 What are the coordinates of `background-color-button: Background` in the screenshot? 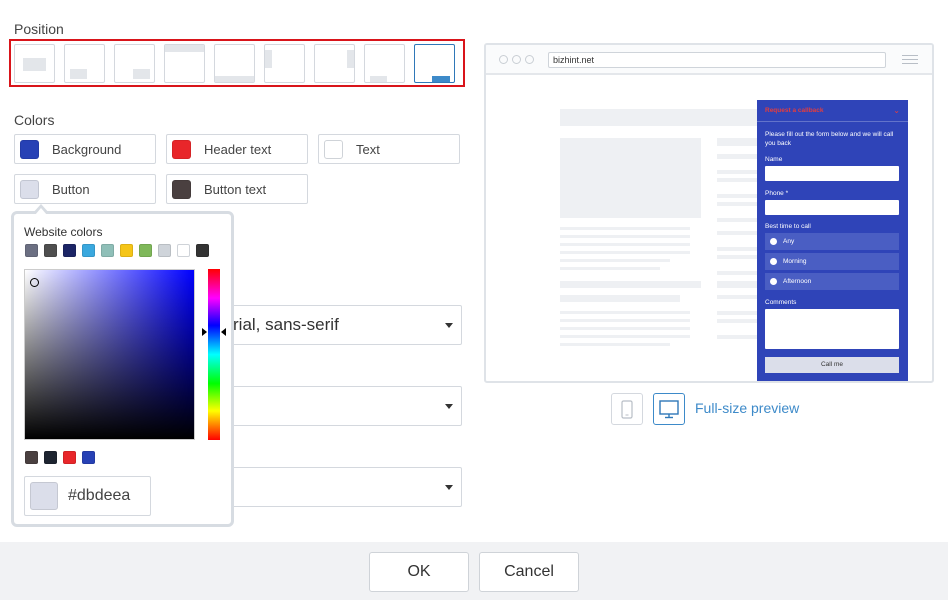 It's located at (85, 149).